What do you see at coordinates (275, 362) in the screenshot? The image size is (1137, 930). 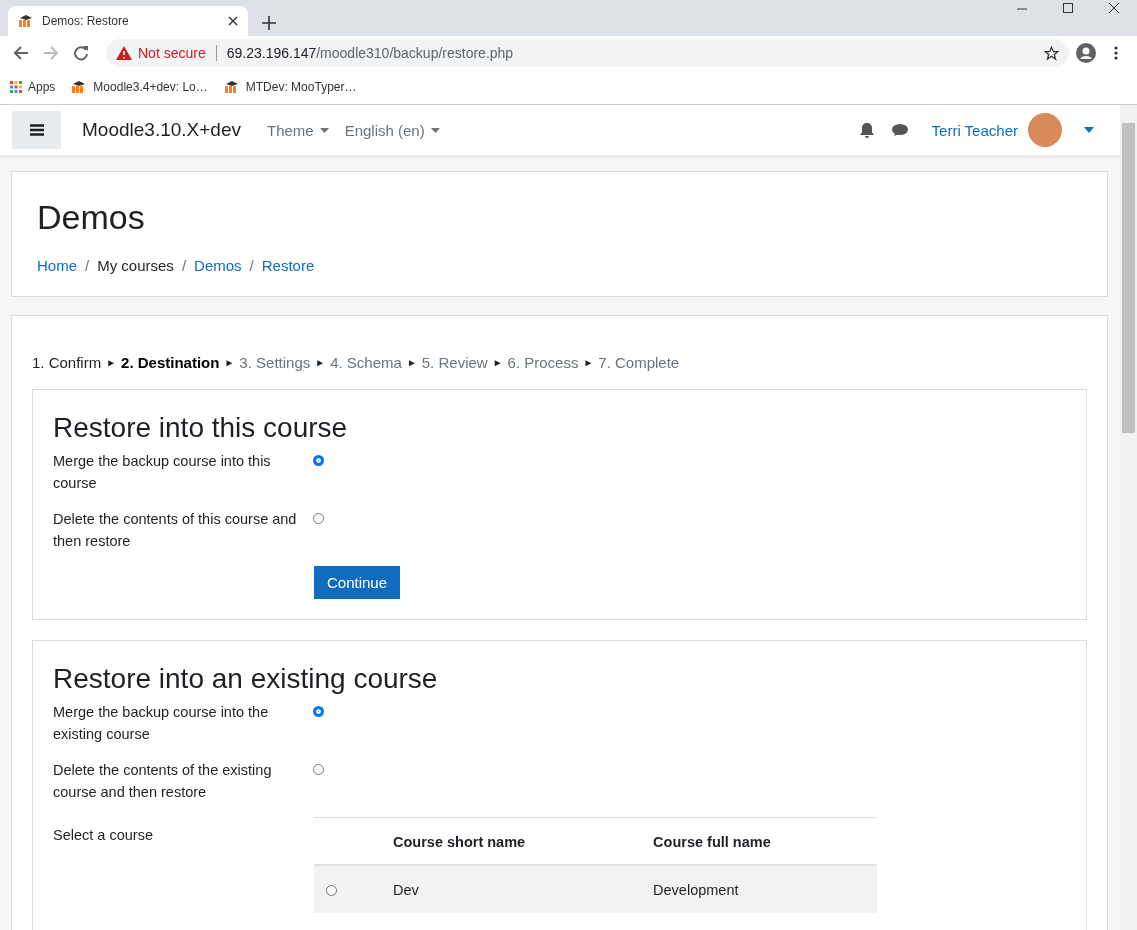 I see `progress-step: 3. Settings` at bounding box center [275, 362].